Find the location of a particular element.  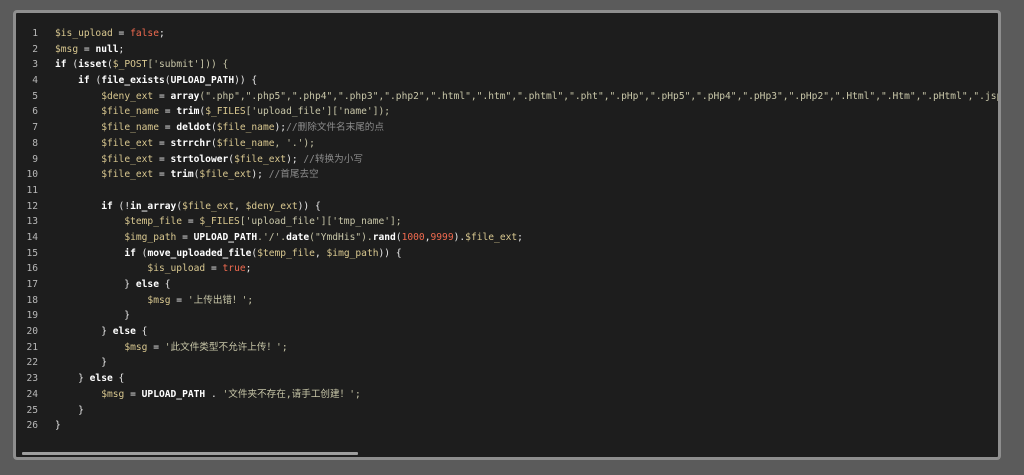

line-number: 20 is located at coordinates (32, 332).